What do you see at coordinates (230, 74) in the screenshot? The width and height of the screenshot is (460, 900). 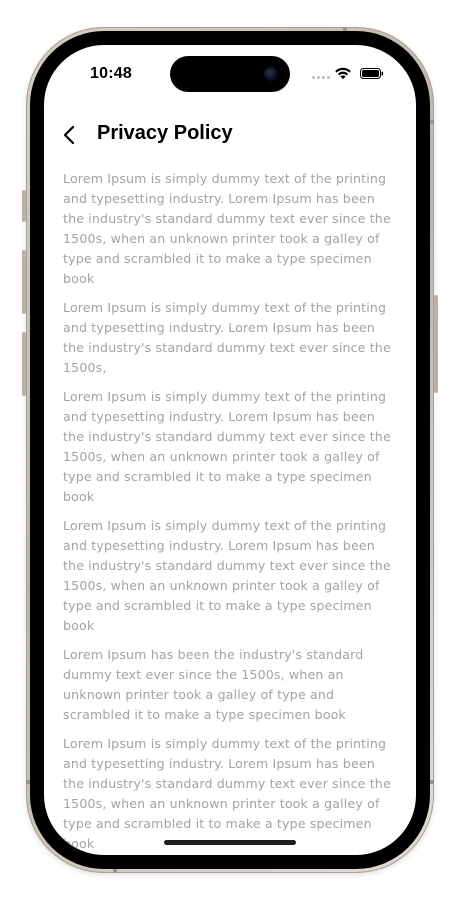 I see `dynamic-island` at bounding box center [230, 74].